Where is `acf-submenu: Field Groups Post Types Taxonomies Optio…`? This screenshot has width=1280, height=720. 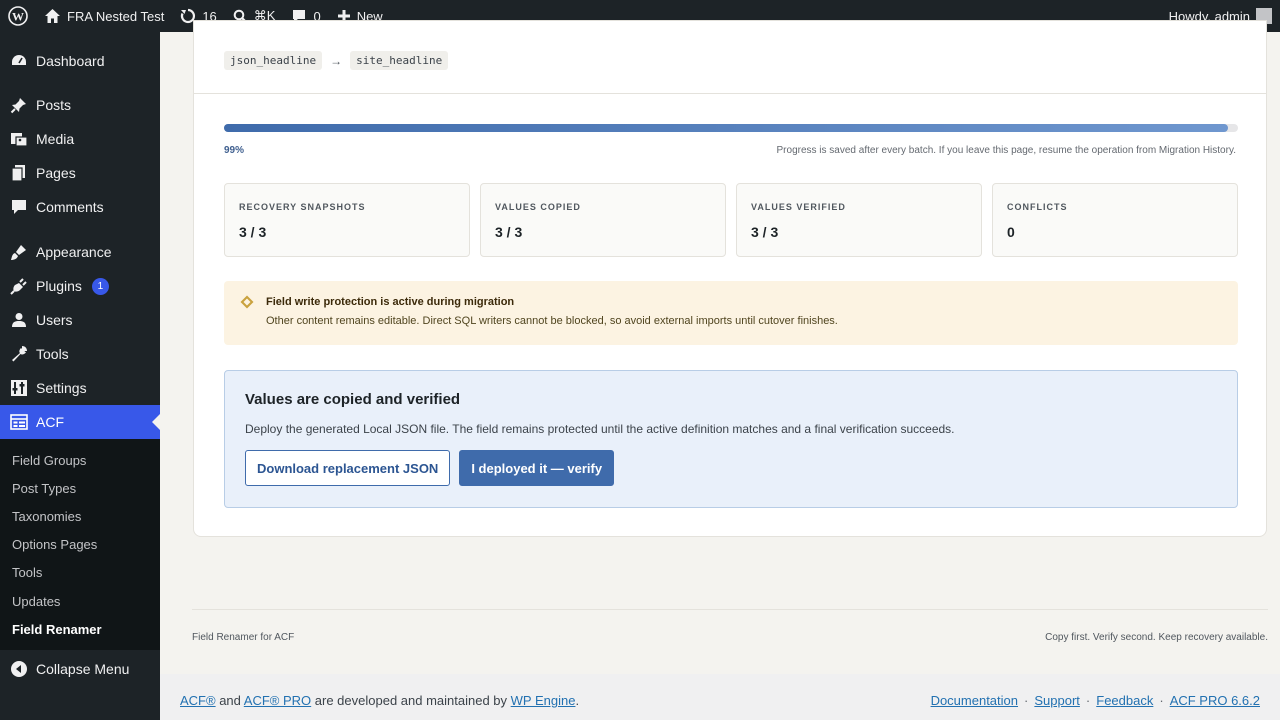 acf-submenu: Field Groups Post Types Taxonomies Optio… is located at coordinates (80, 545).